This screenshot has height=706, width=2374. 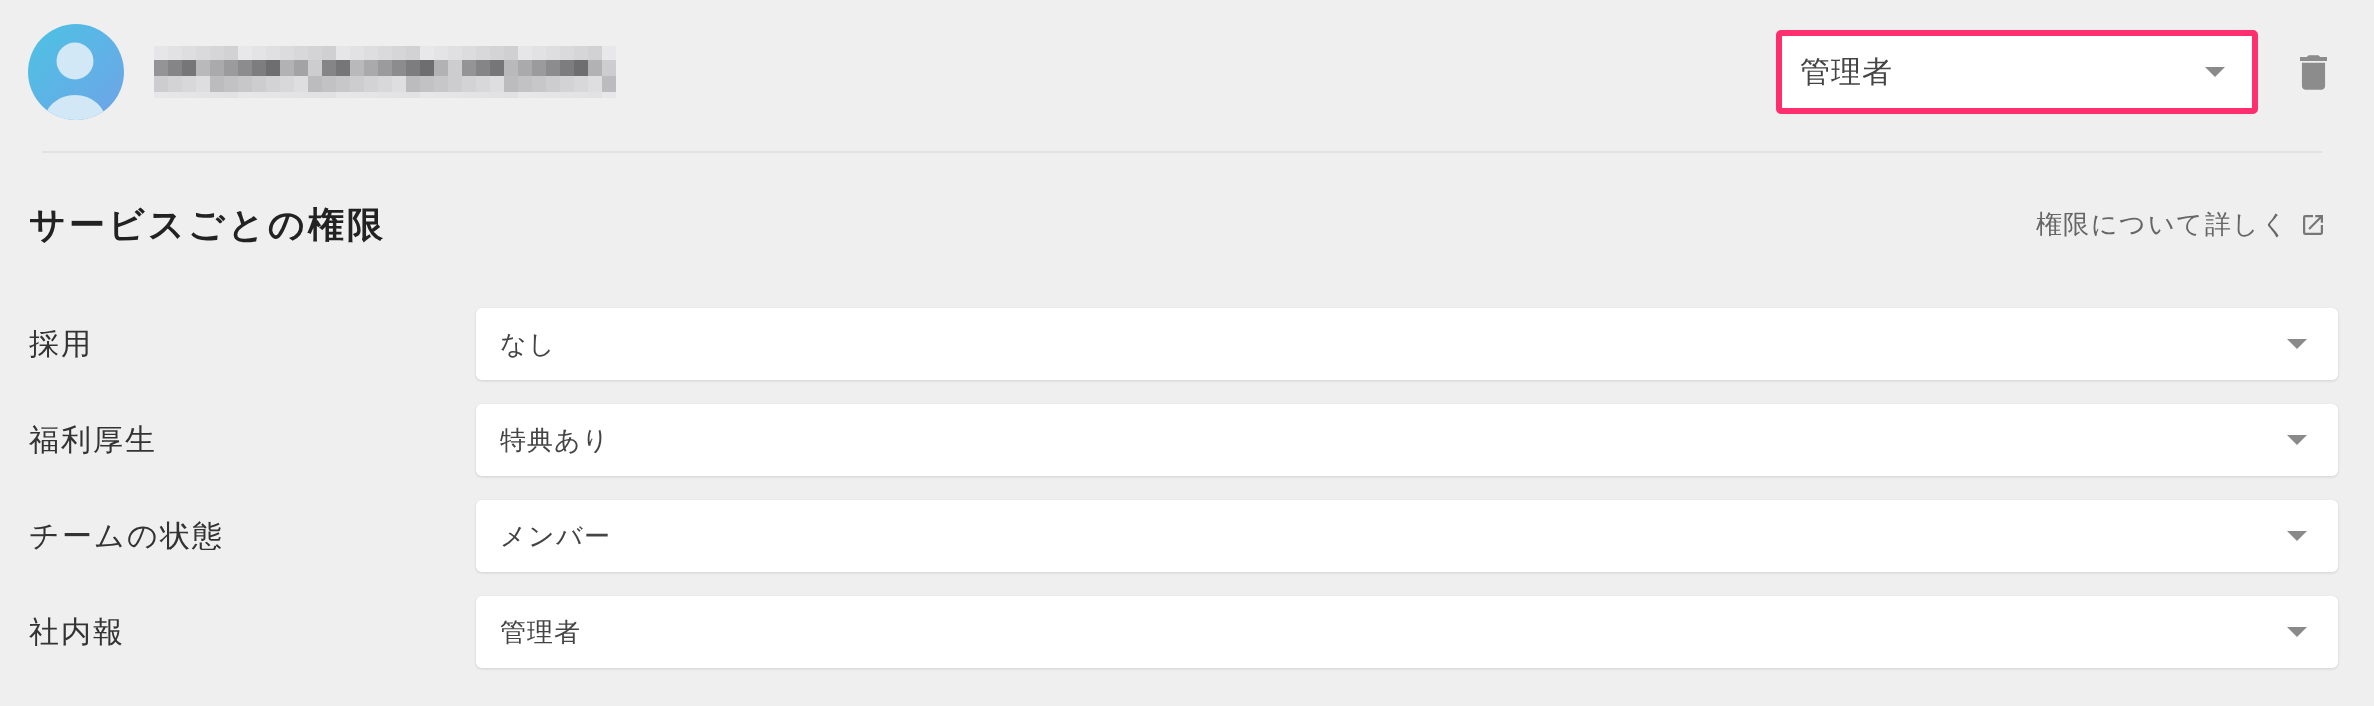 What do you see at coordinates (93, 439) in the screenshot?
I see `service-label: 福利厚生` at bounding box center [93, 439].